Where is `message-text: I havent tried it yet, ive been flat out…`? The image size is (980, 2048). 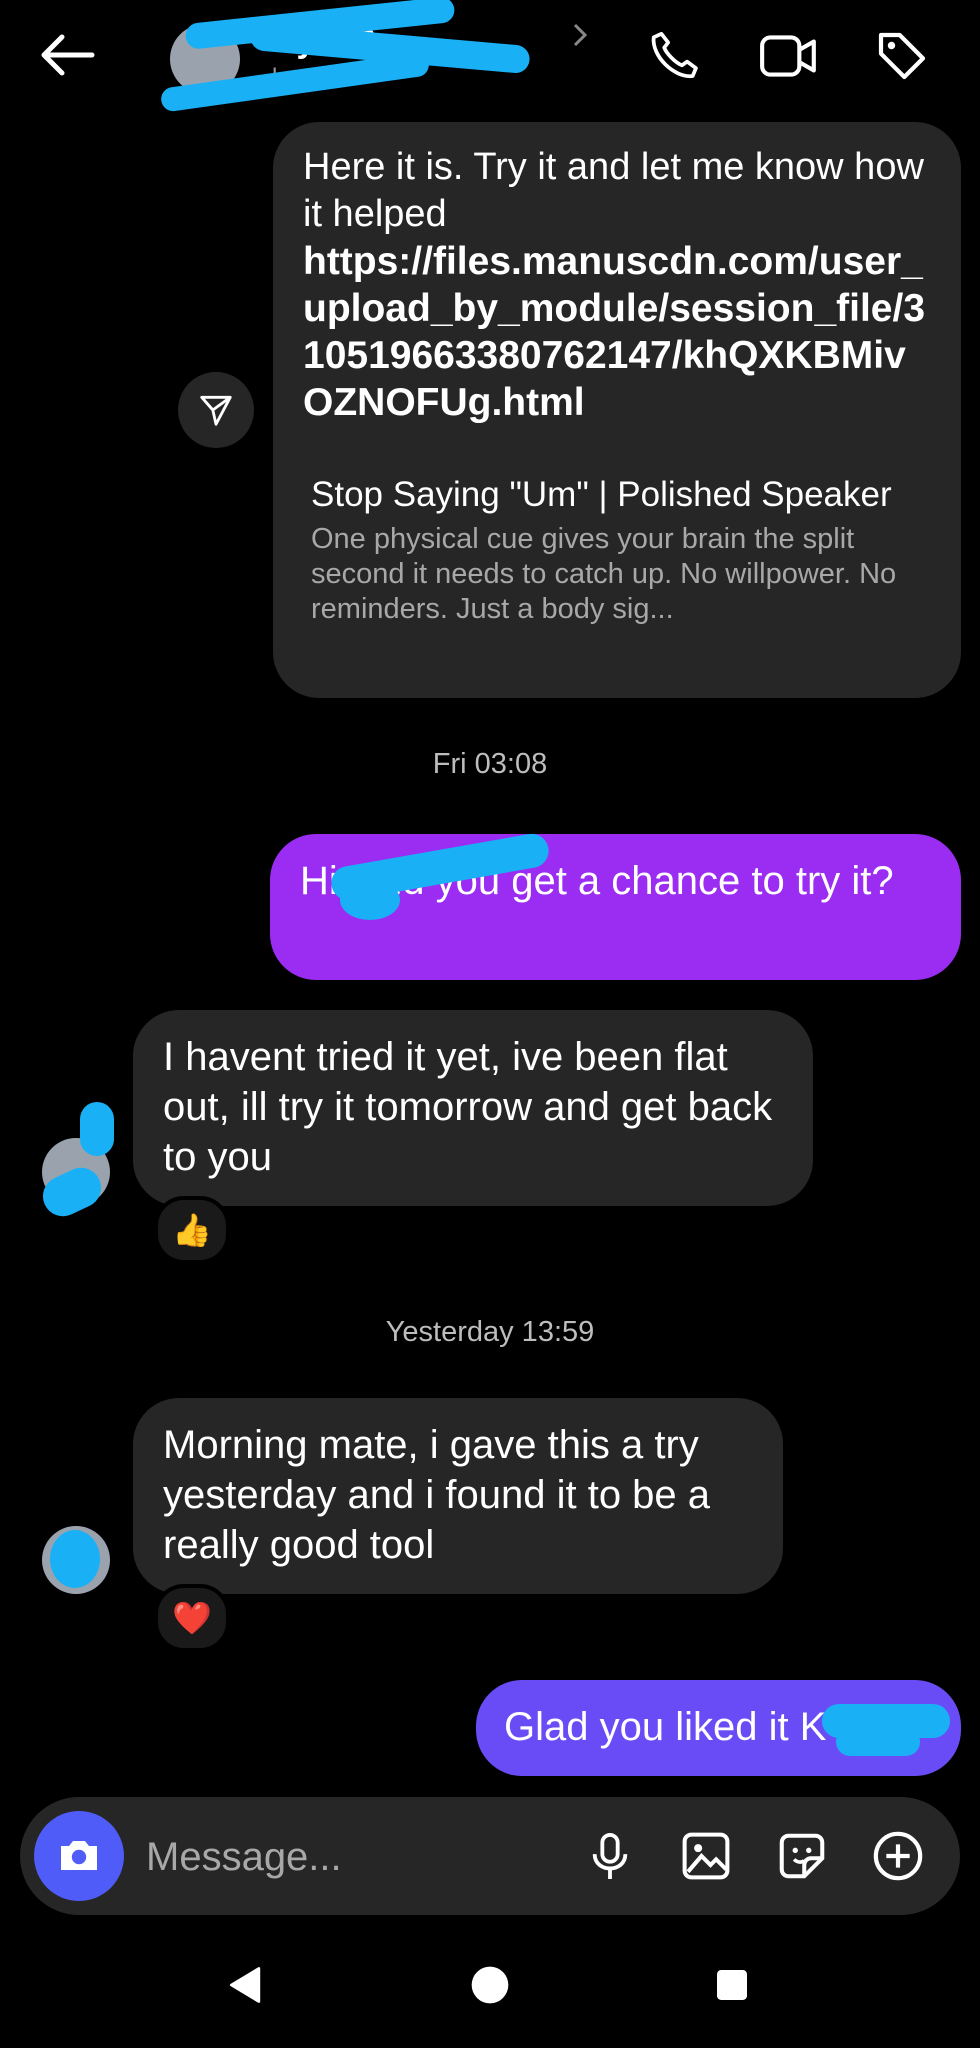
message-text: I havent tried it yet, ive been flat out… is located at coordinates (468, 1107).